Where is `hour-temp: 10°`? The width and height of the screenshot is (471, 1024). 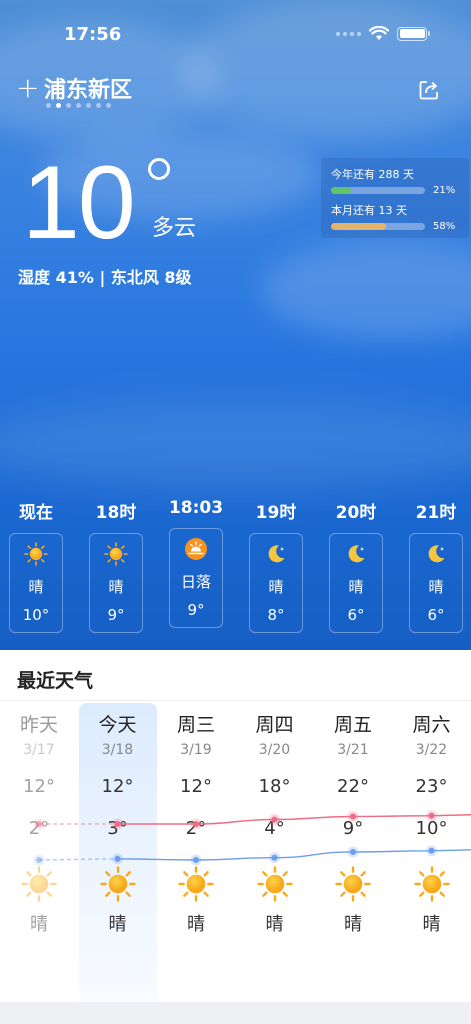 hour-temp: 10° is located at coordinates (36, 615).